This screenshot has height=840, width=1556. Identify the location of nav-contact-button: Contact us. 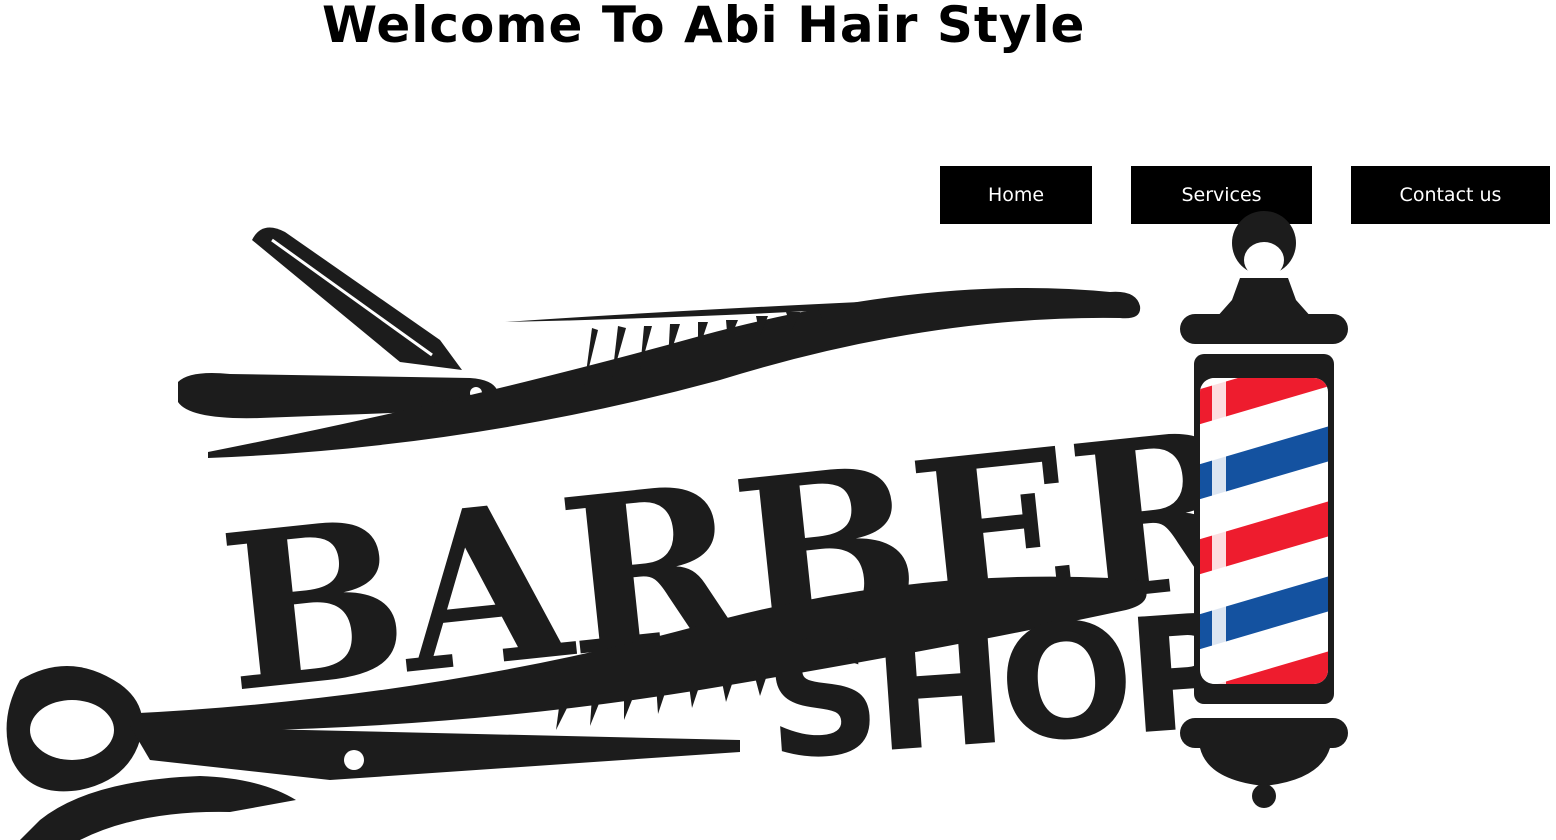
(1450, 195).